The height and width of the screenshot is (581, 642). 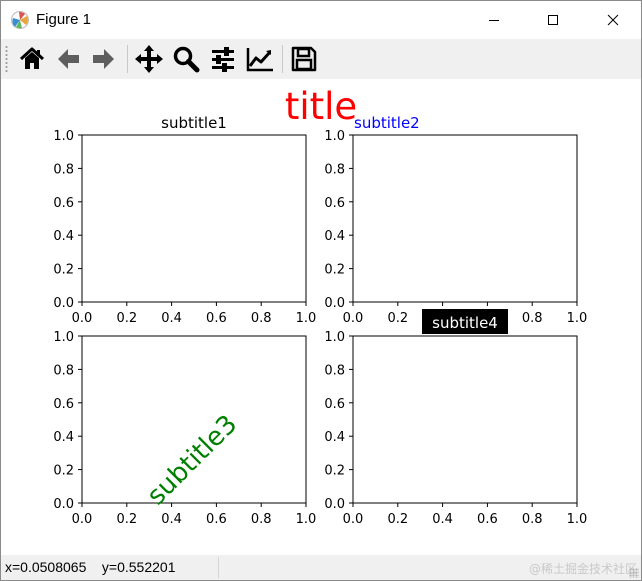 I want to click on close-icon, so click(x=613, y=20).